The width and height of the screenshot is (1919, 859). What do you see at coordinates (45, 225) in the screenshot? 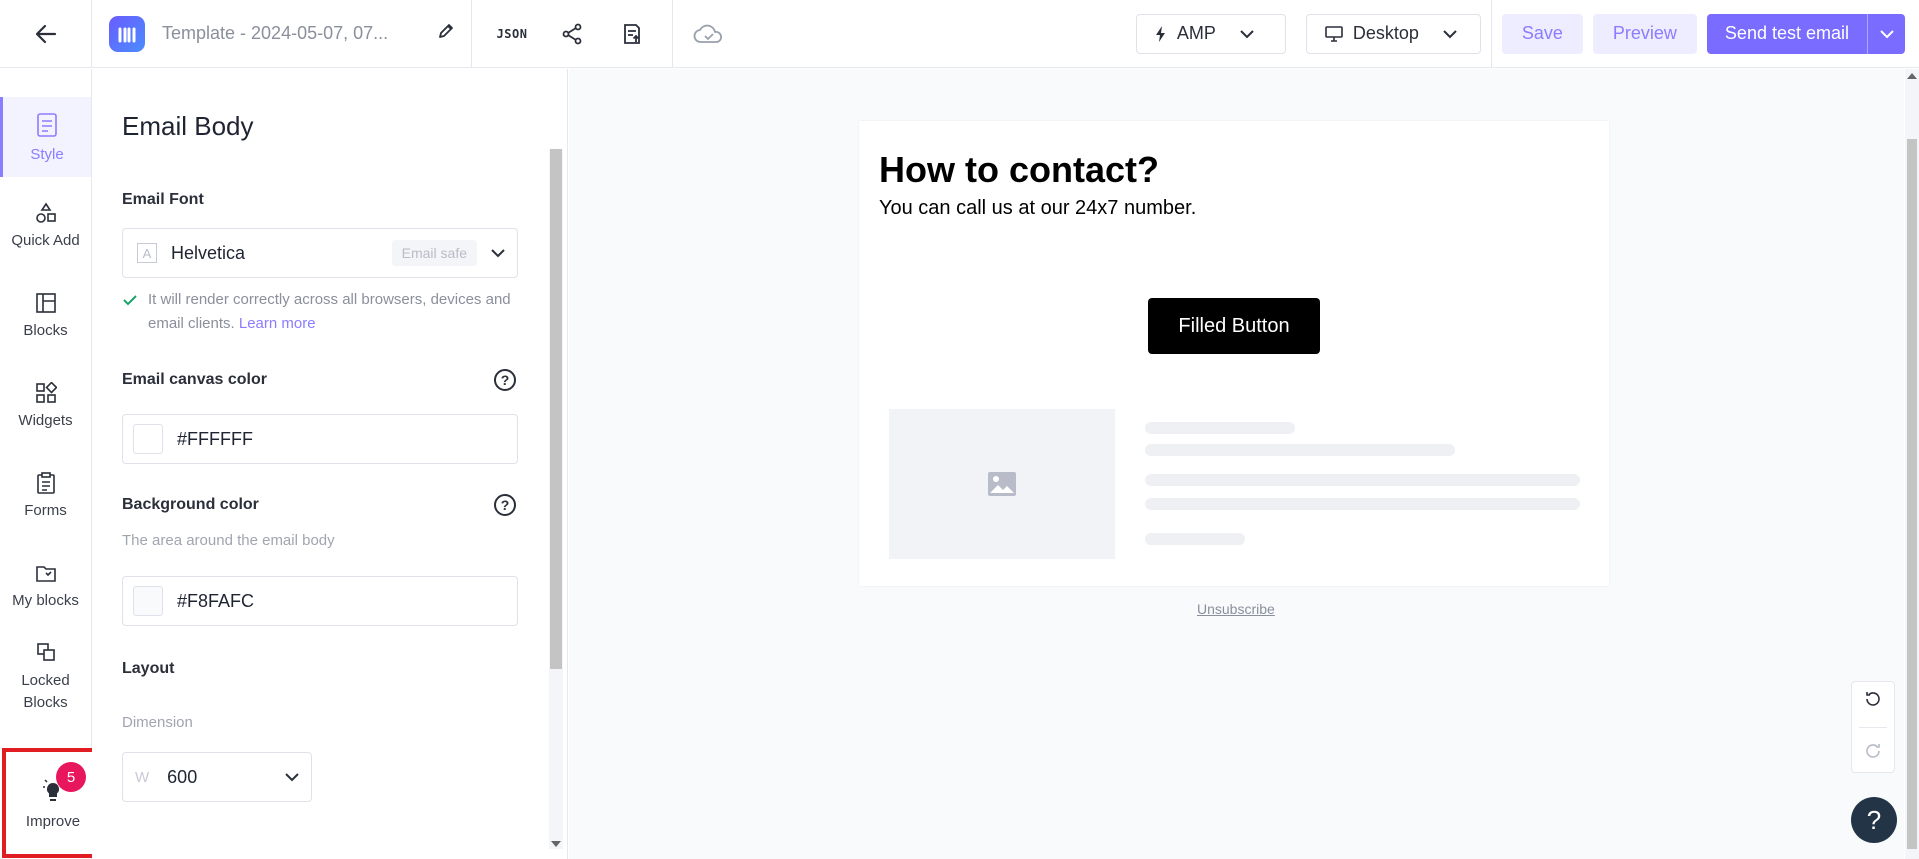
I see `sidebar-item-quick-add: Quick Add` at bounding box center [45, 225].